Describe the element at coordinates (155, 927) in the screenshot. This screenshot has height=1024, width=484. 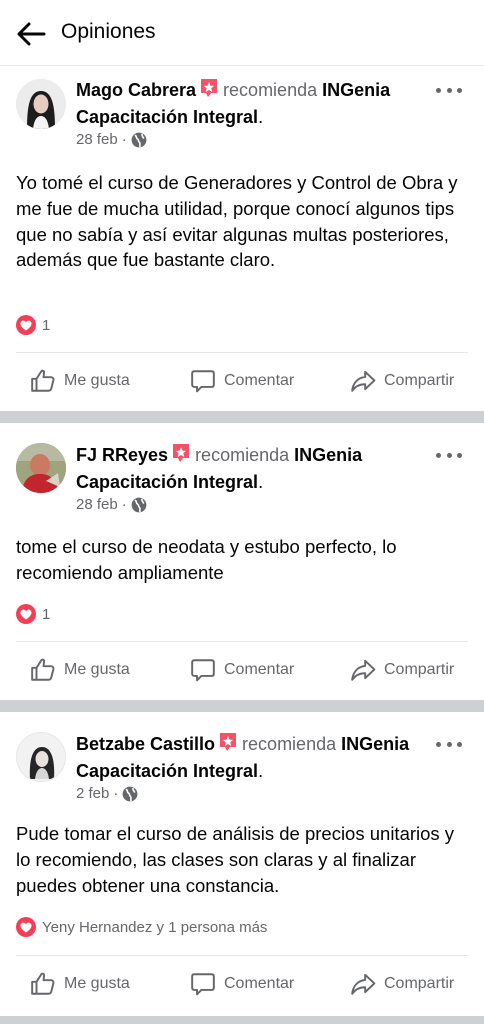
I see `reaction-names: Yeny Hernandez y 1 persona más` at that location.